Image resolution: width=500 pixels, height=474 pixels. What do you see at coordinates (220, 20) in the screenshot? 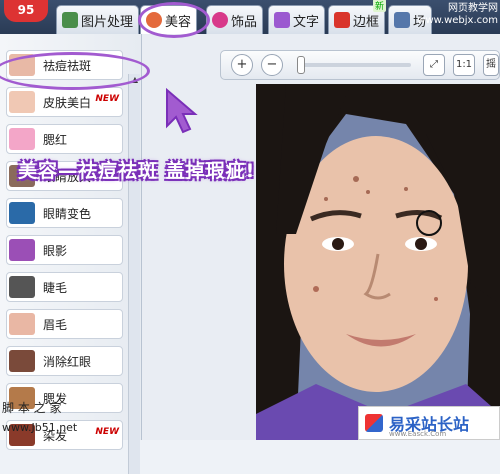
I see `accessory-icon` at bounding box center [220, 20].